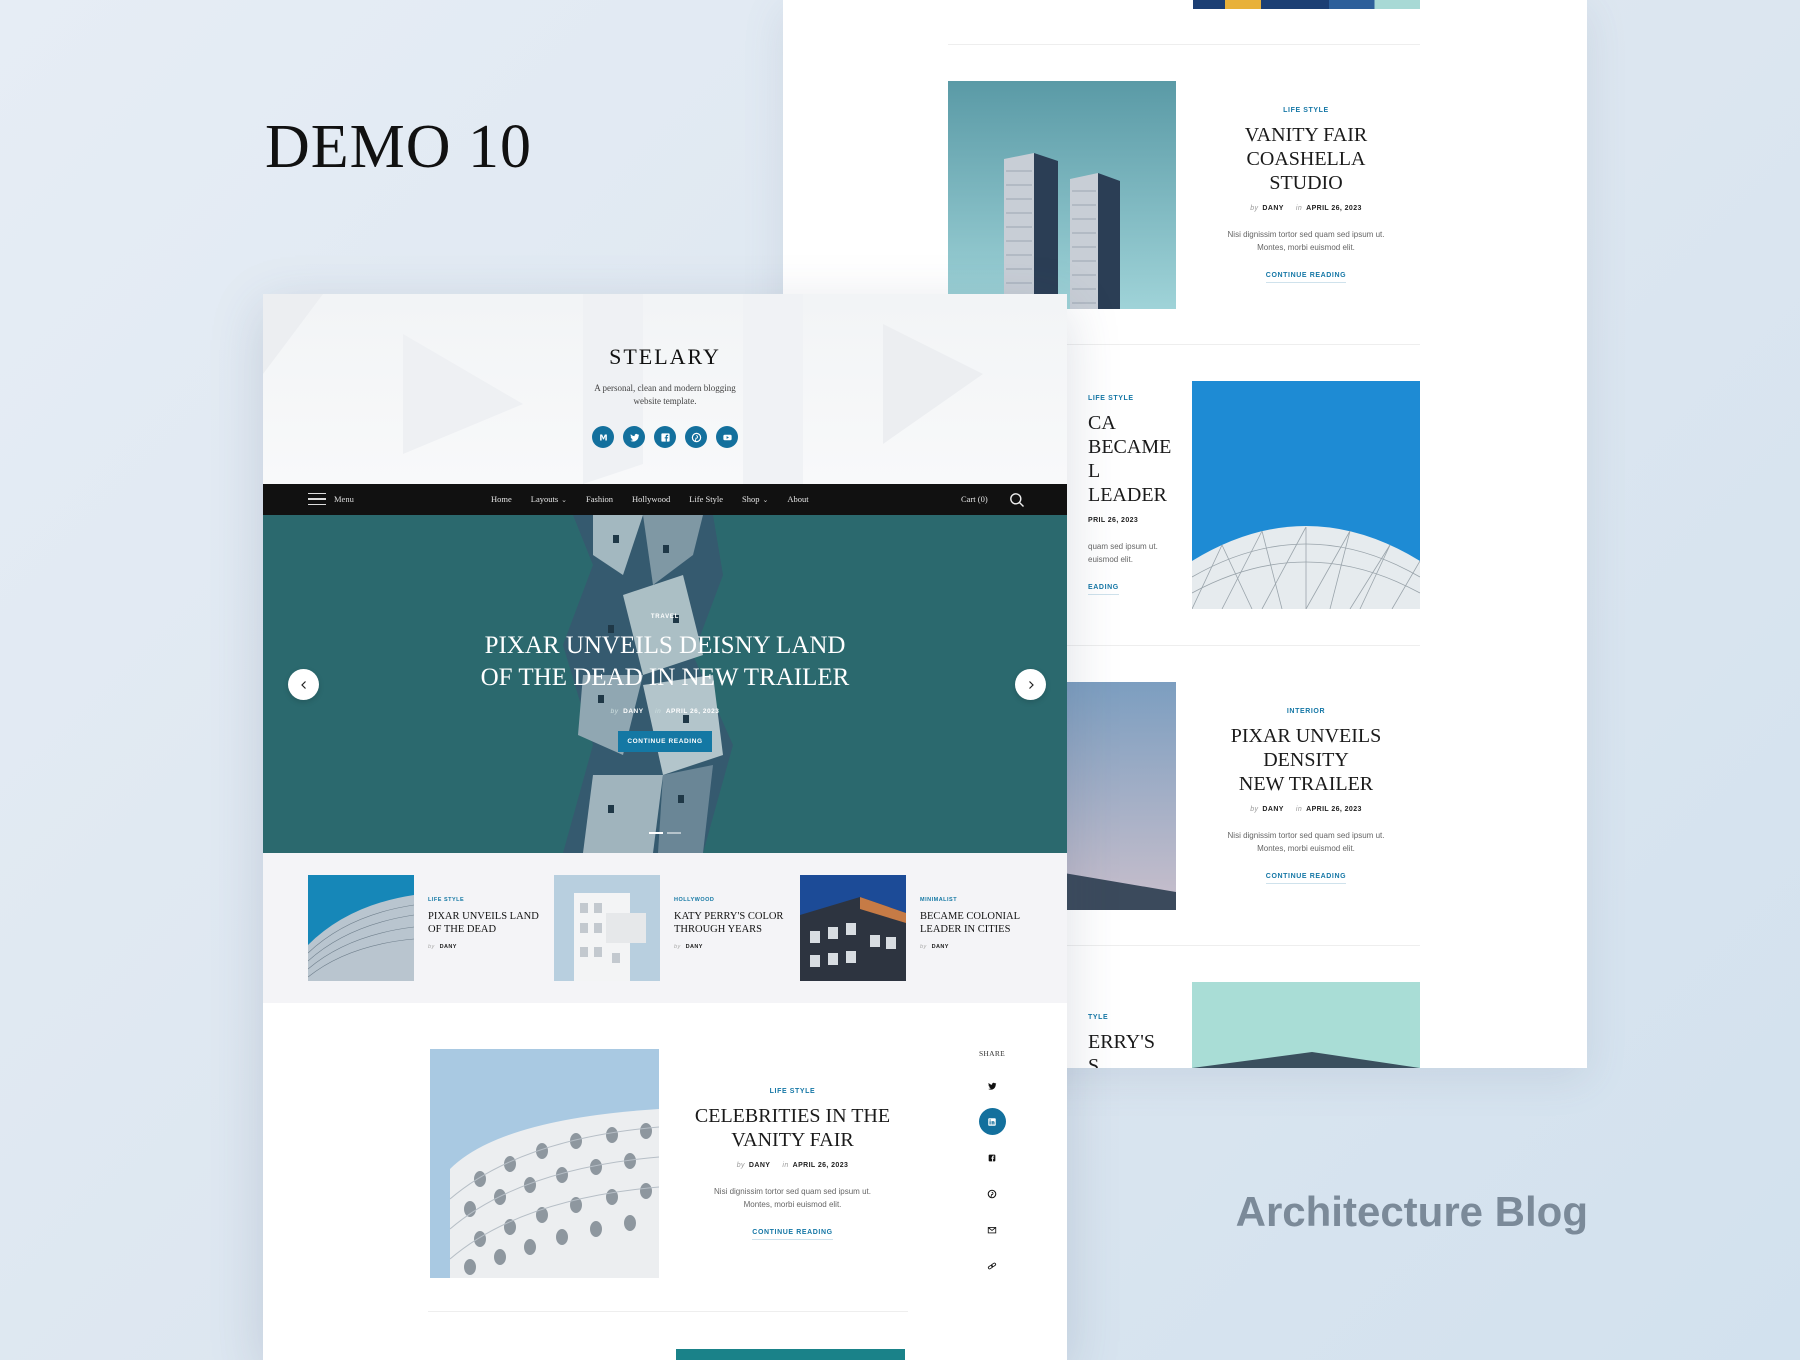 The width and height of the screenshot is (1800, 1360). What do you see at coordinates (1306, 4) in the screenshot?
I see `back-top-image-strip` at bounding box center [1306, 4].